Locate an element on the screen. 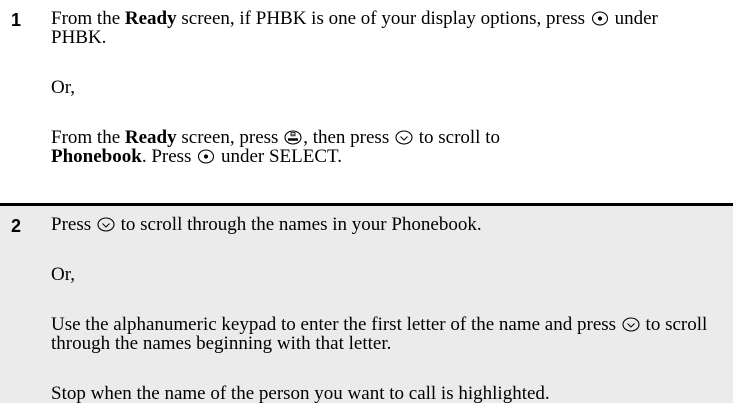  text: , then press is located at coordinates (348, 137).